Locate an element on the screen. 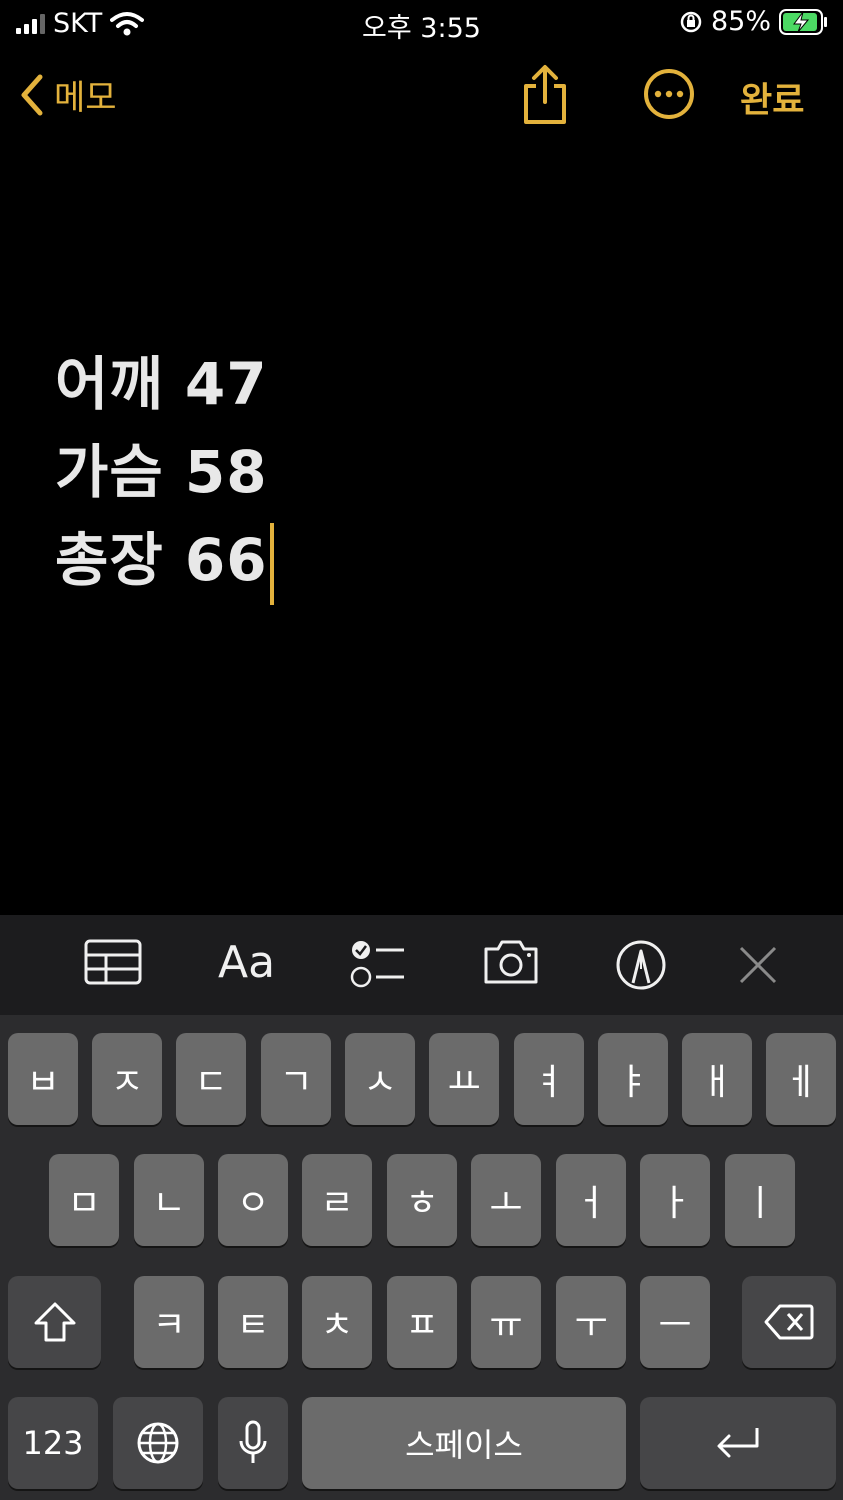 The height and width of the screenshot is (1500, 843). return-key is located at coordinates (738, 1443).